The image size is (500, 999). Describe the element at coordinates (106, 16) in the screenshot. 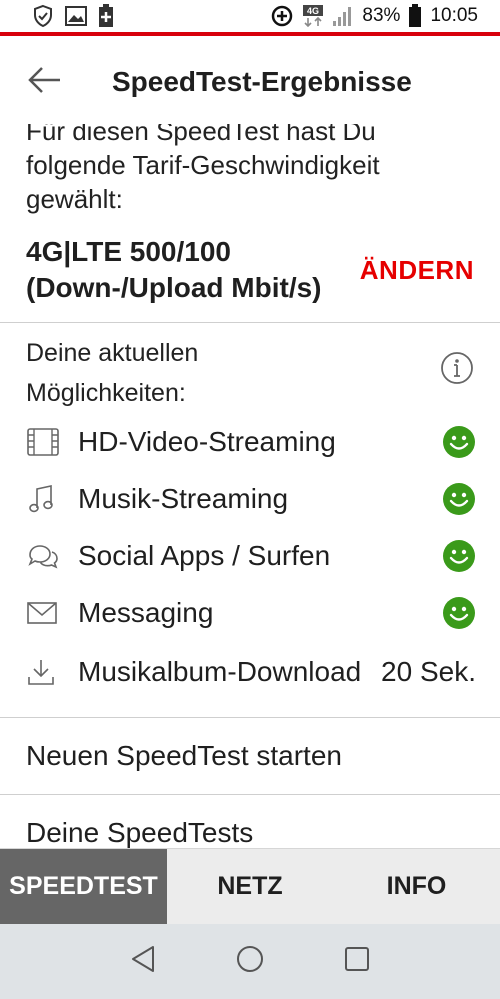

I see `battery-plus-icon` at that location.